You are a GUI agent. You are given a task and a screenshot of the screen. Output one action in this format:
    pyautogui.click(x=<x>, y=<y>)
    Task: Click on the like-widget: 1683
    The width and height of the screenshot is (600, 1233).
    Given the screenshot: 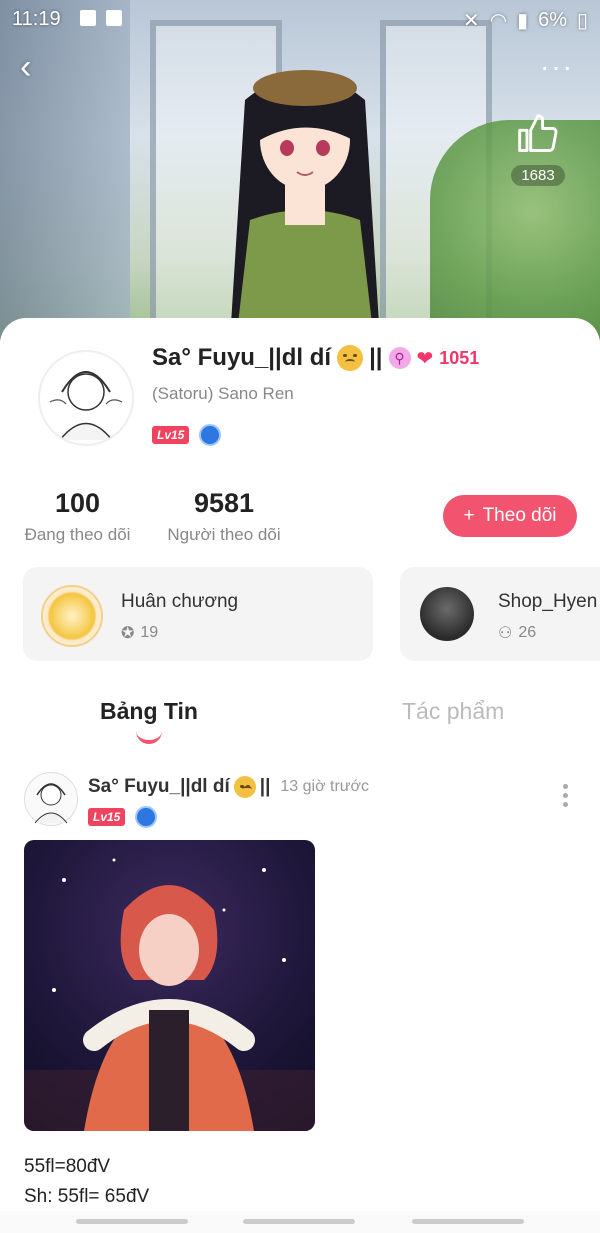 What is the action you would take?
    pyautogui.click(x=538, y=149)
    